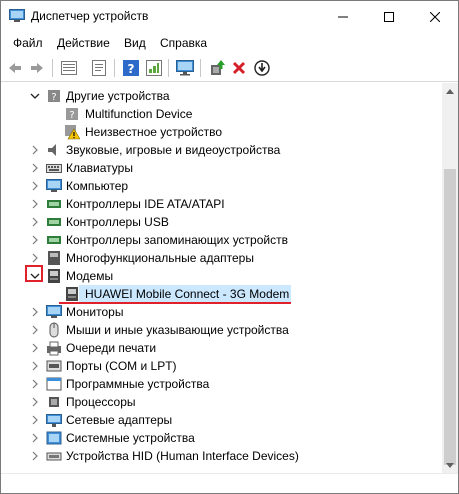 Image resolution: width=459 pixels, height=494 pixels. I want to click on keyboard-icon, so click(54, 168).